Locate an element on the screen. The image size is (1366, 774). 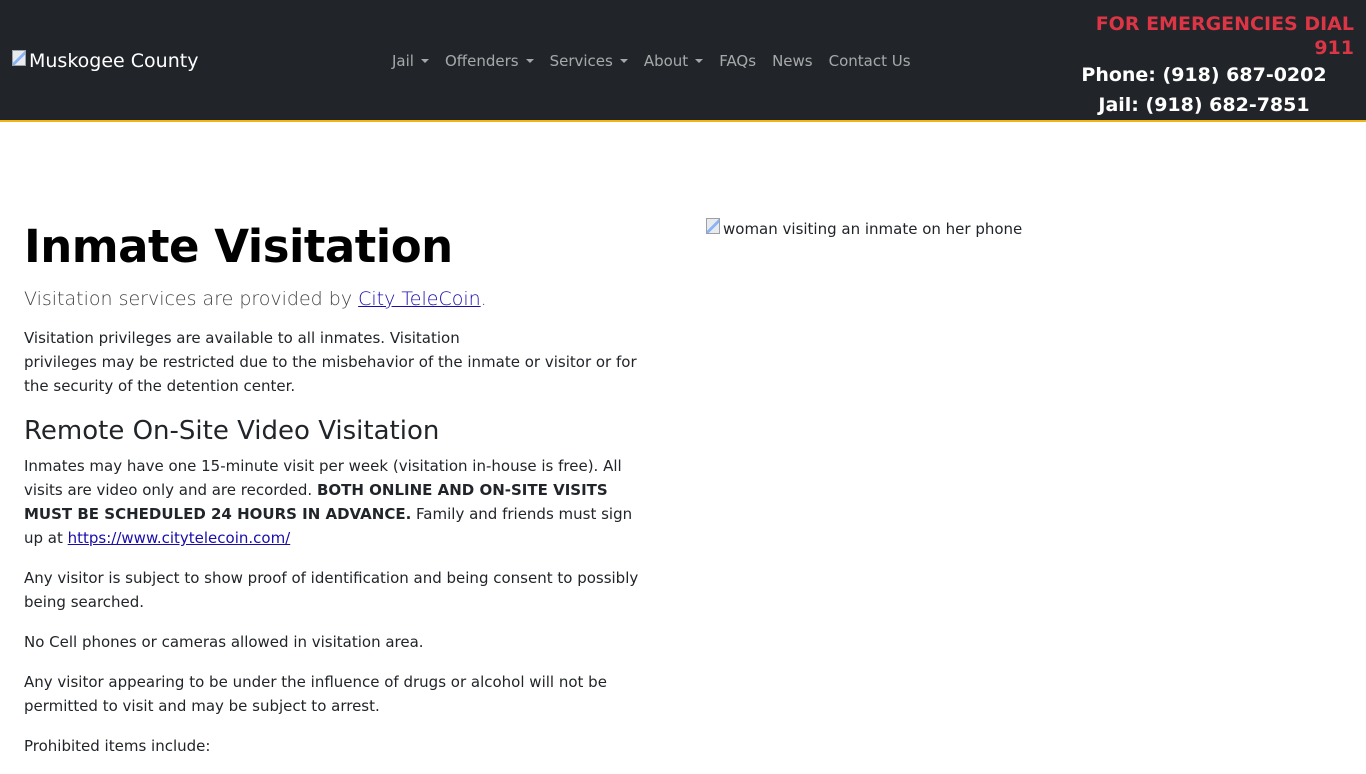
brand-logo-alt-text: Muskogee County is located at coordinates (114, 61).